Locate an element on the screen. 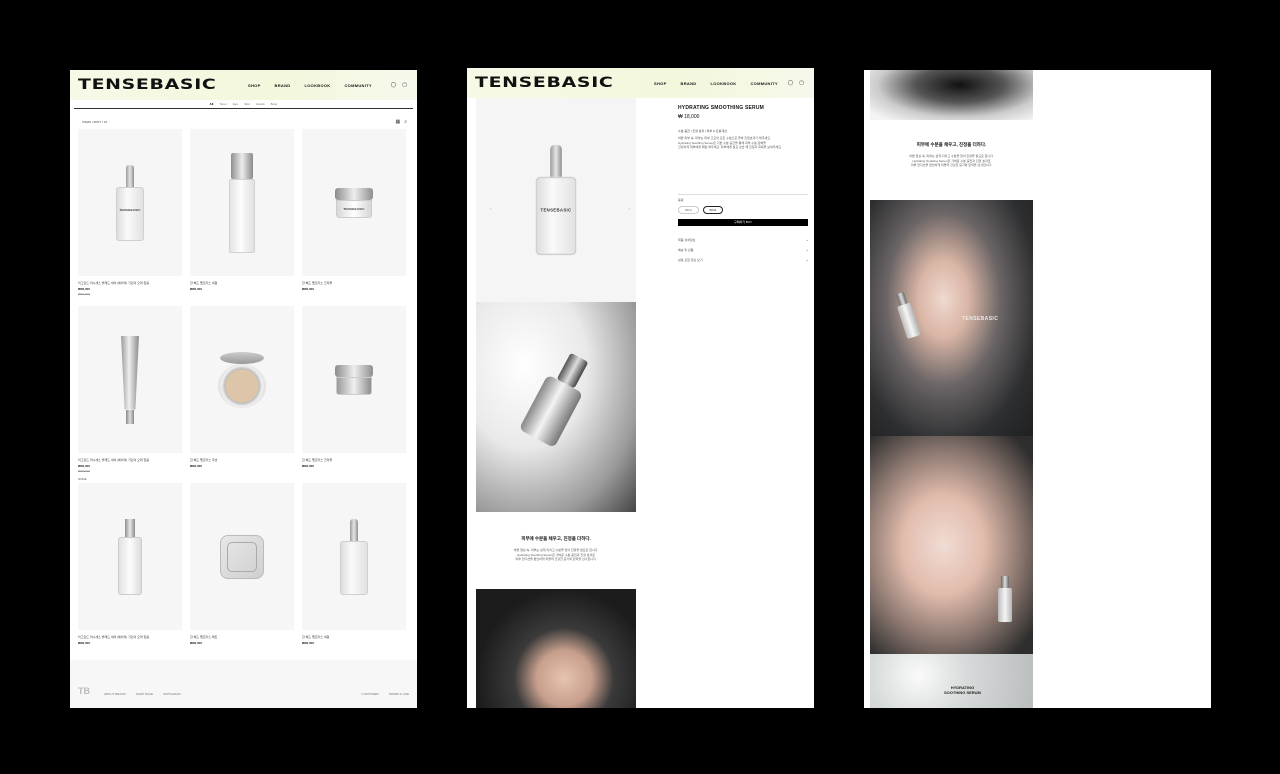 This screenshot has height=774, width=1280. accordion: 제품 상세정보 + 배송 및 반품 + 성분 포함 정보 보기 + is located at coordinates (743, 250).